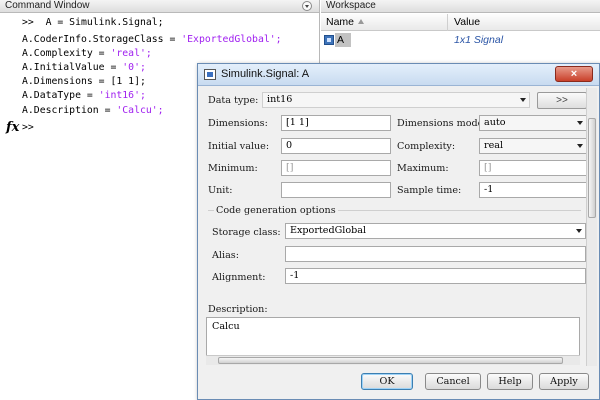 The image size is (600, 400). What do you see at coordinates (435, 254) in the screenshot?
I see `alias-field` at bounding box center [435, 254].